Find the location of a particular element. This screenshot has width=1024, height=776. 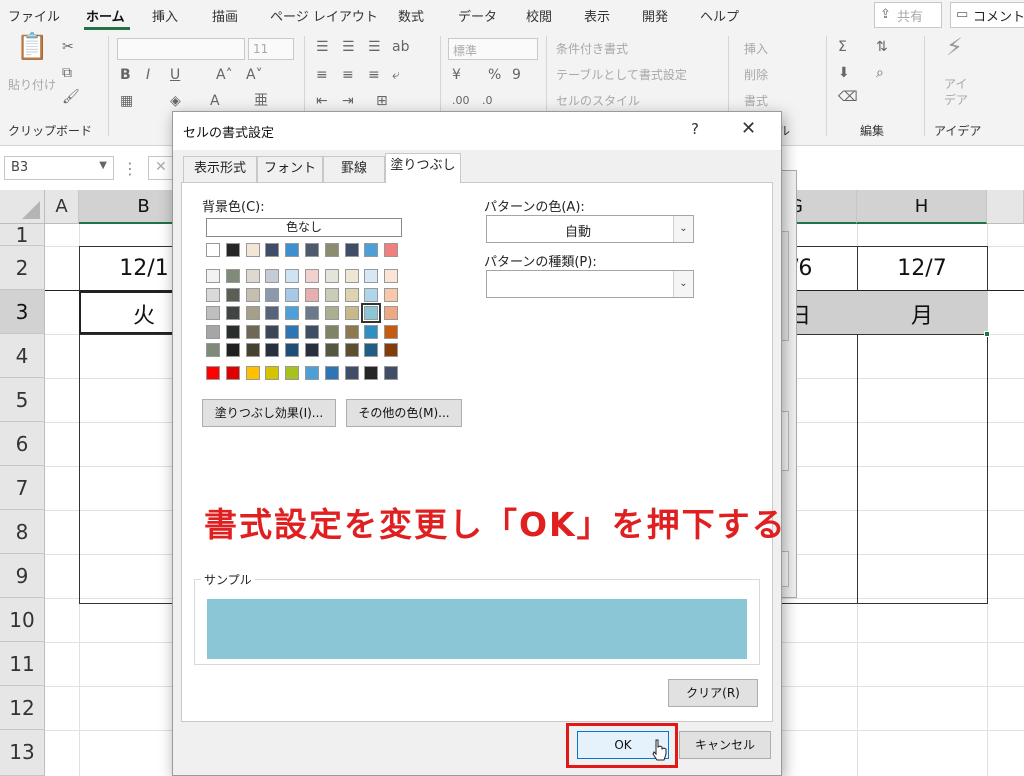

decrease-indent-icon: ⇤ is located at coordinates (322, 101).